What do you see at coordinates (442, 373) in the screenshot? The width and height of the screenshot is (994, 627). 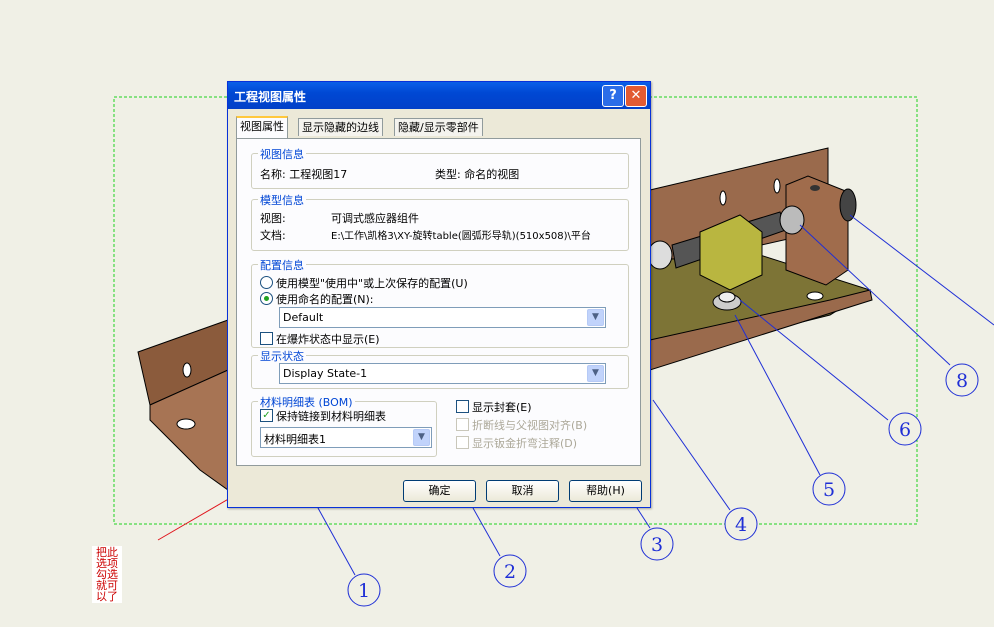 I see `display-state-select: Display State-1 ▼` at bounding box center [442, 373].